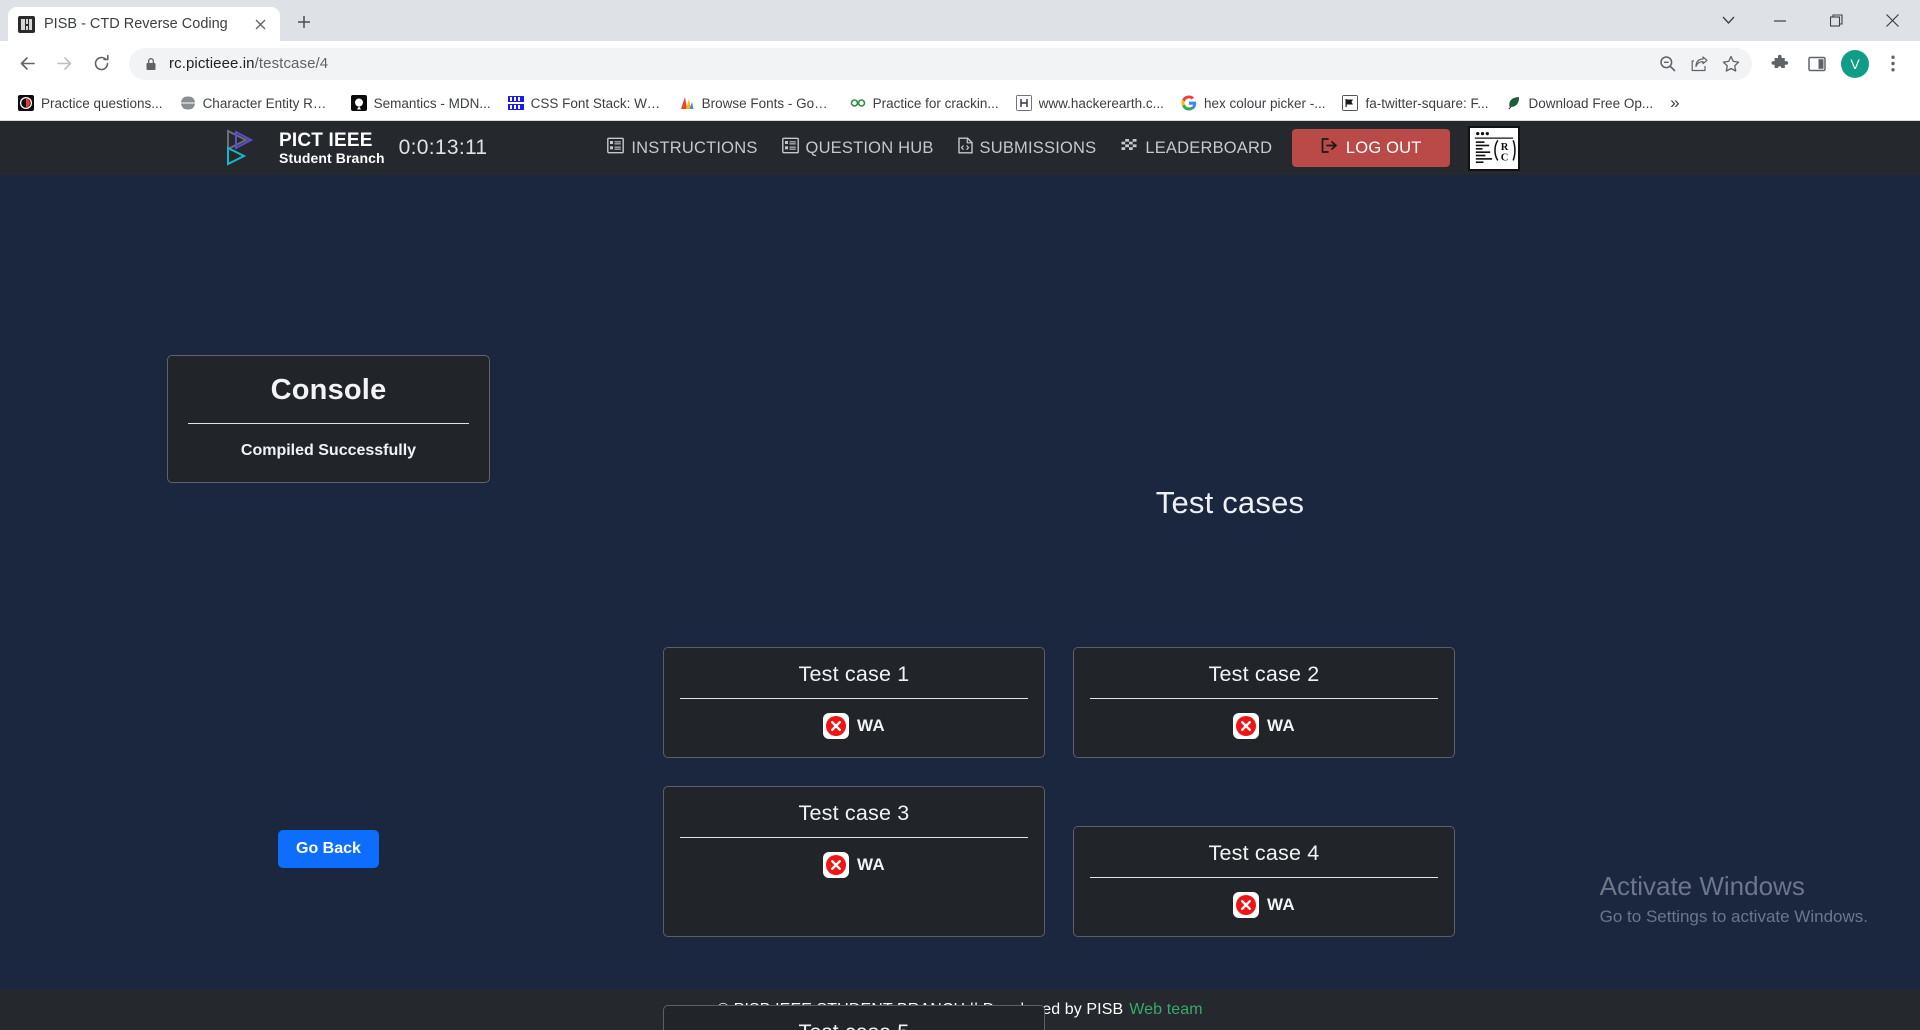 The width and height of the screenshot is (1920, 1030). I want to click on address-bar: rc.pictieee.in/testcase/4, so click(940, 63).